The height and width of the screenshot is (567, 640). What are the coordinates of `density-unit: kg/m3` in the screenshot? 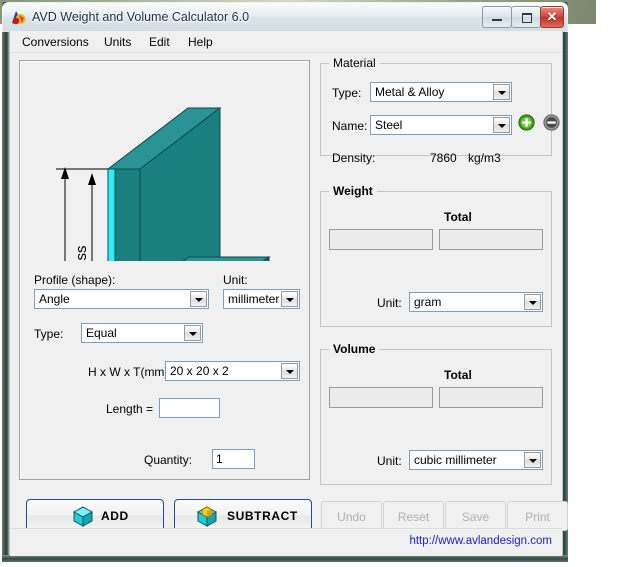 It's located at (484, 158).